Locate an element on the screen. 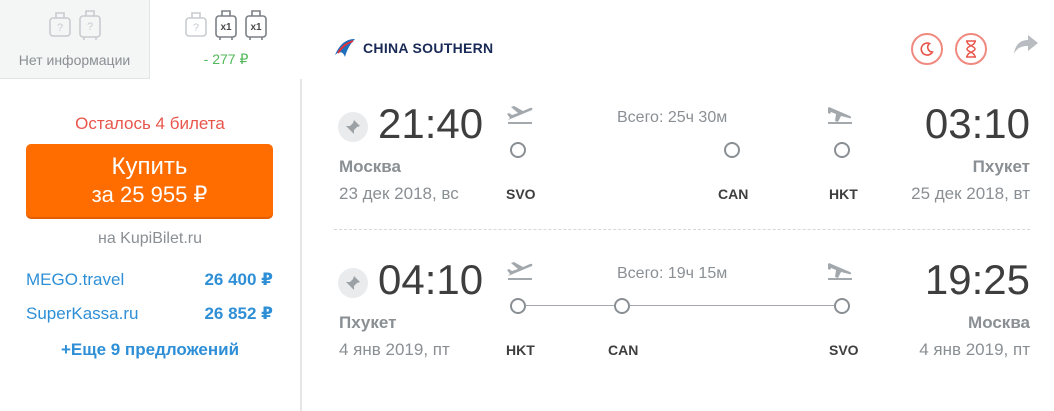 This screenshot has height=411, width=1054. buy-button: Купить за 25 955 ₽ is located at coordinates (149, 180).